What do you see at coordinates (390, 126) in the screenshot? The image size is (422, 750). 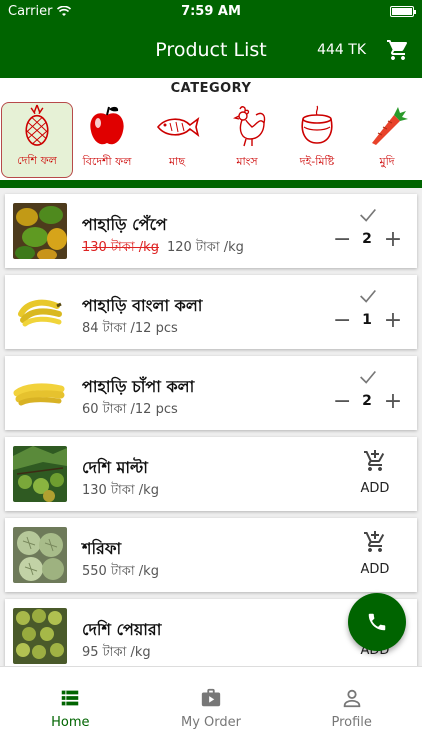 I see `grocery-icon` at bounding box center [390, 126].